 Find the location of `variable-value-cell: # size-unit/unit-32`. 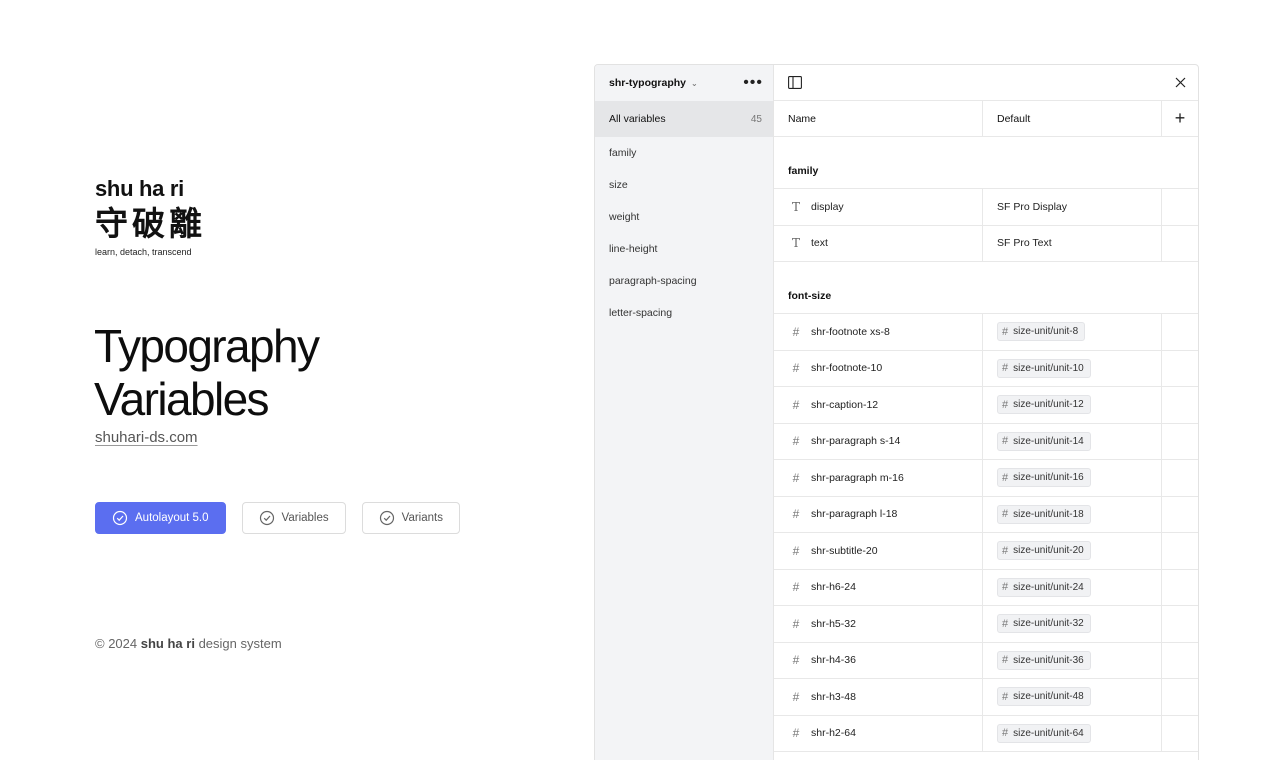

variable-value-cell: # size-unit/unit-32 is located at coordinates (1072, 624).